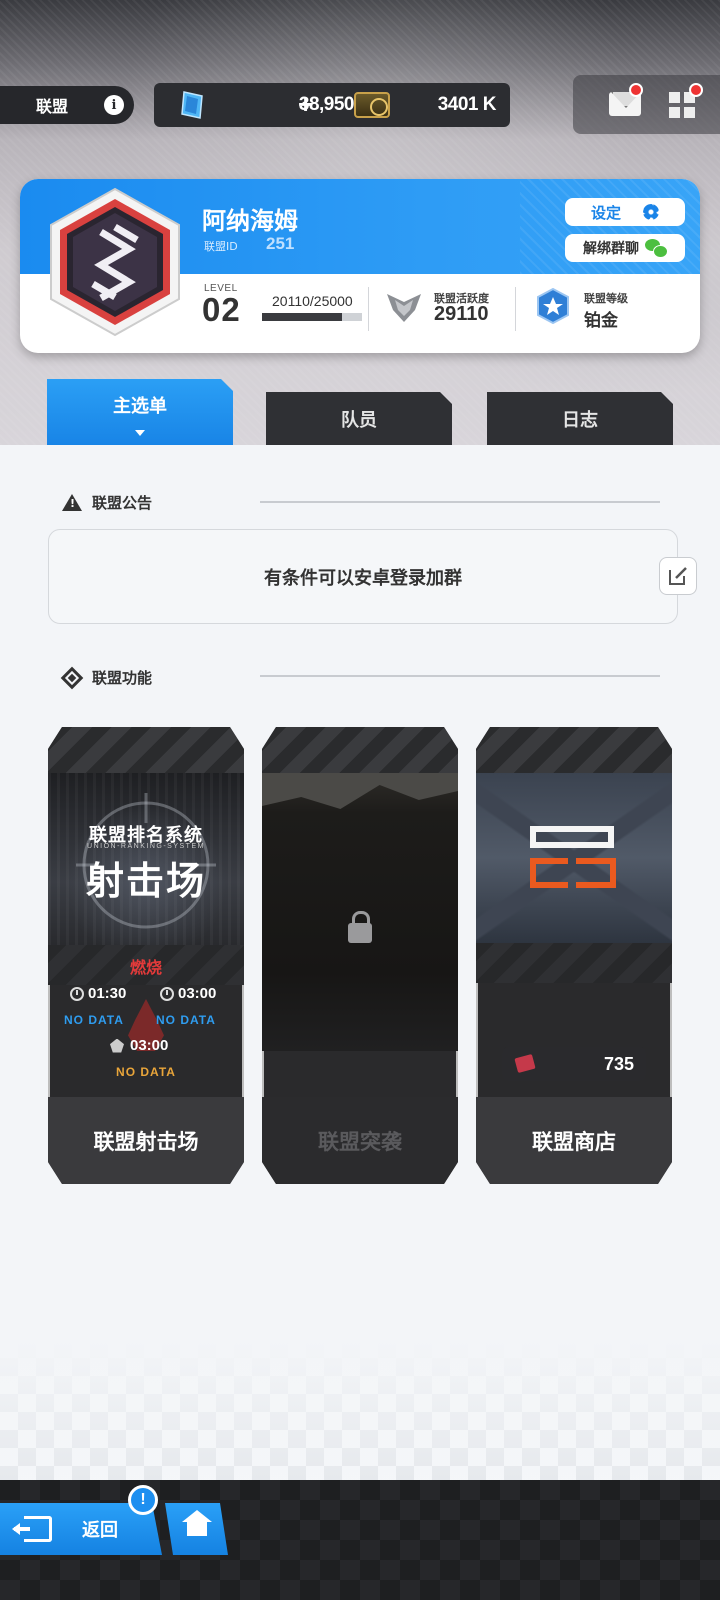 The height and width of the screenshot is (1600, 720). I want to click on shop-currency: 735, so click(574, 1064).